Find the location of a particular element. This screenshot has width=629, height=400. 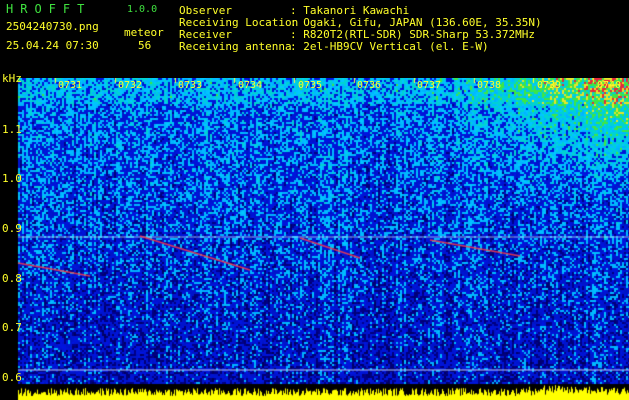

y-tick-0-9: 0.9 is located at coordinates (12, 228).